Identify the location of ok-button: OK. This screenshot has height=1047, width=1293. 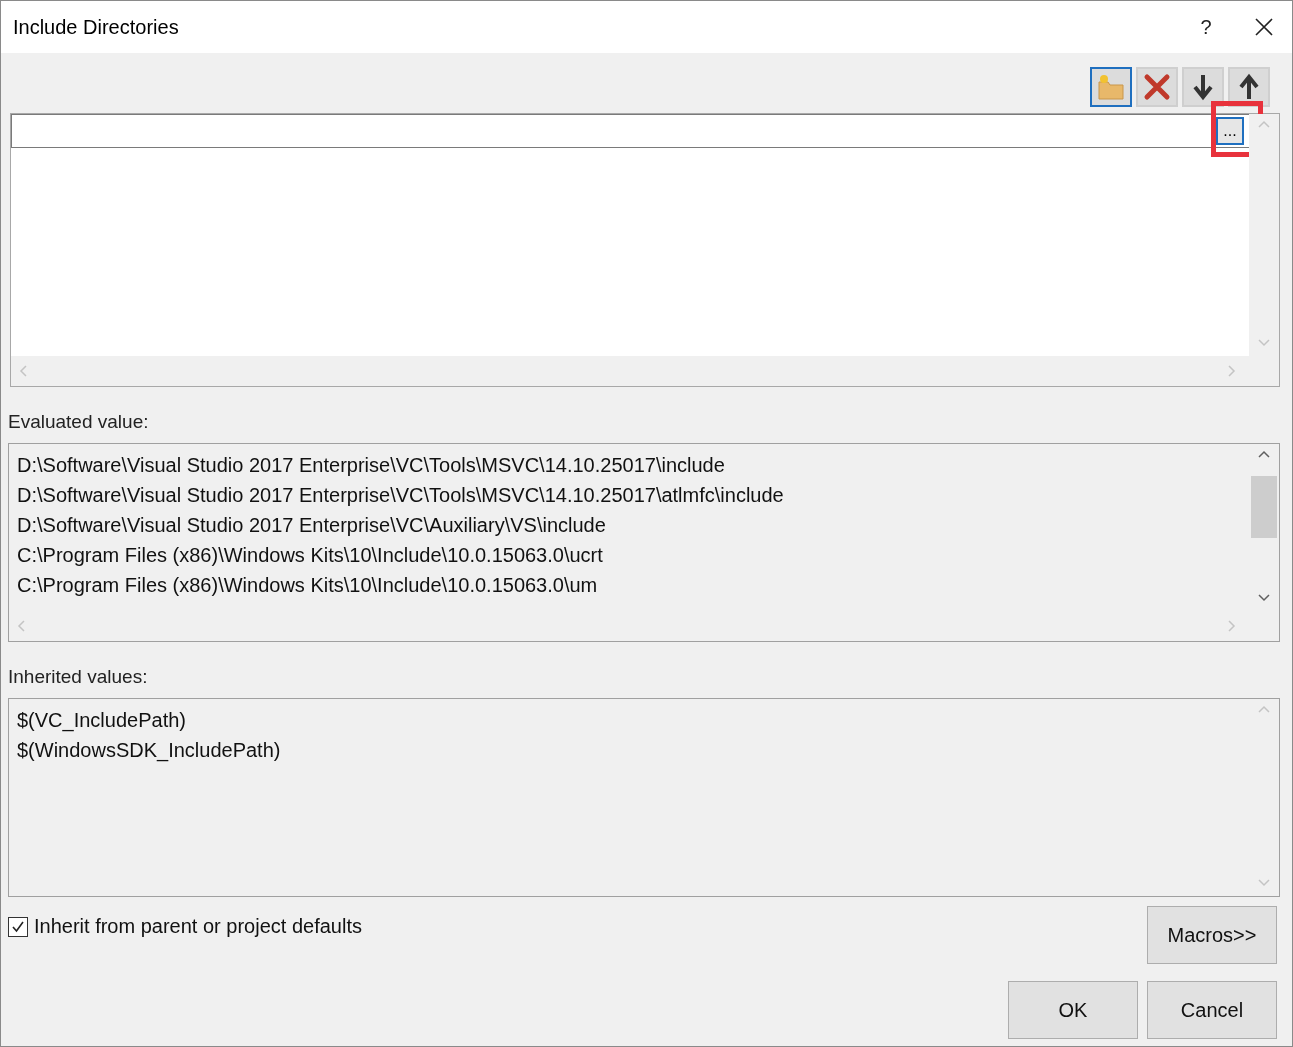
(1073, 1010).